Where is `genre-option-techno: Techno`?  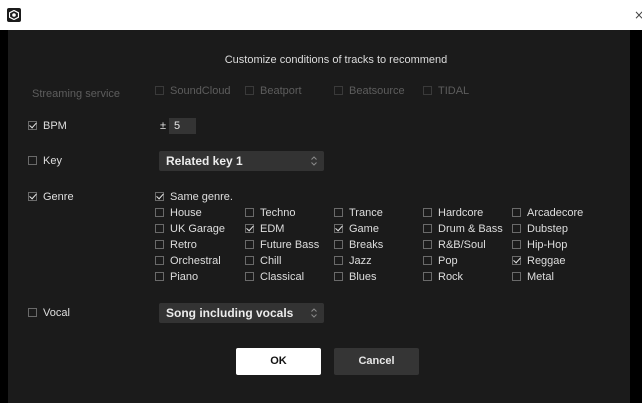 genre-option-techno: Techno is located at coordinates (270, 213).